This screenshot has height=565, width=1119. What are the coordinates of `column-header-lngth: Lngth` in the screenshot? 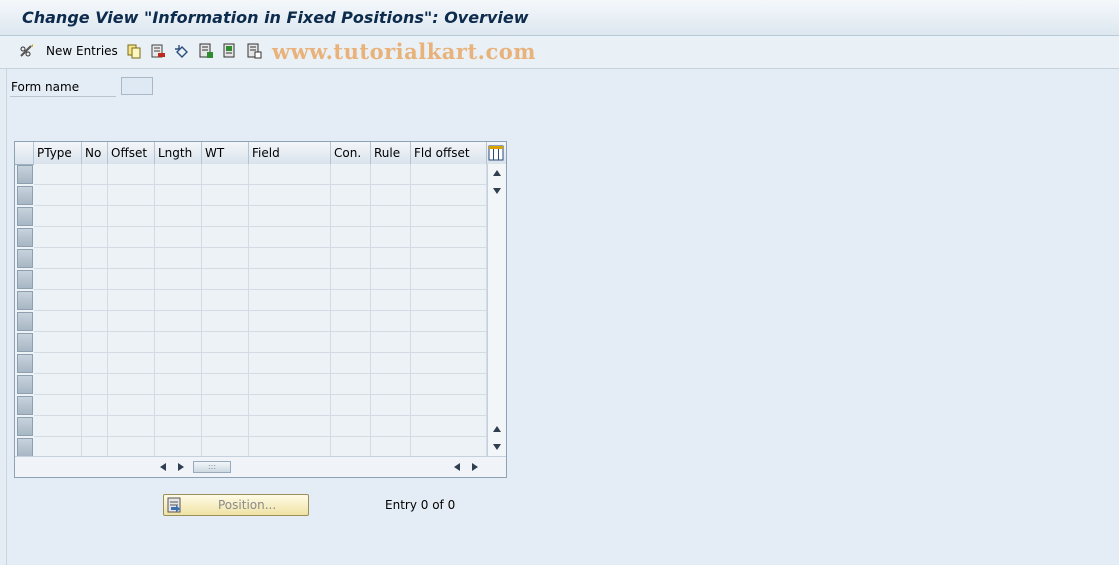 It's located at (178, 153).